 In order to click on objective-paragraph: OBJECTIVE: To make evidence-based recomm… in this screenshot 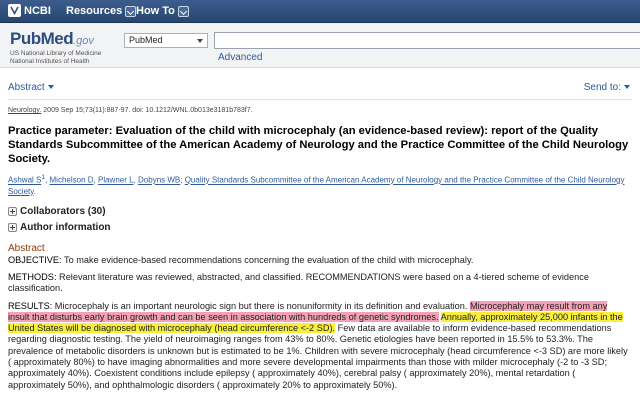, I will do `click(319, 260)`.